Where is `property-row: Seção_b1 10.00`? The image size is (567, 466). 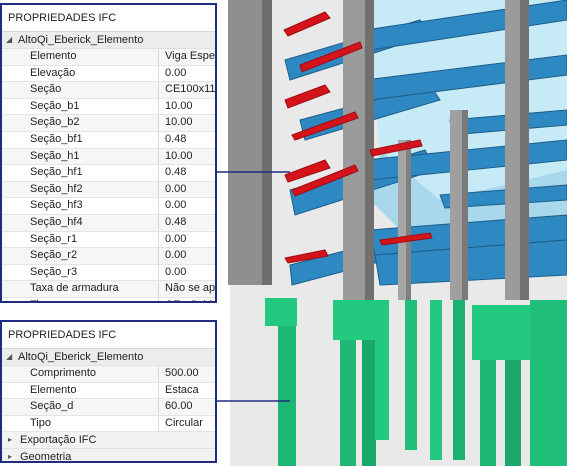 property-row: Seção_b1 10.00 is located at coordinates (108, 107).